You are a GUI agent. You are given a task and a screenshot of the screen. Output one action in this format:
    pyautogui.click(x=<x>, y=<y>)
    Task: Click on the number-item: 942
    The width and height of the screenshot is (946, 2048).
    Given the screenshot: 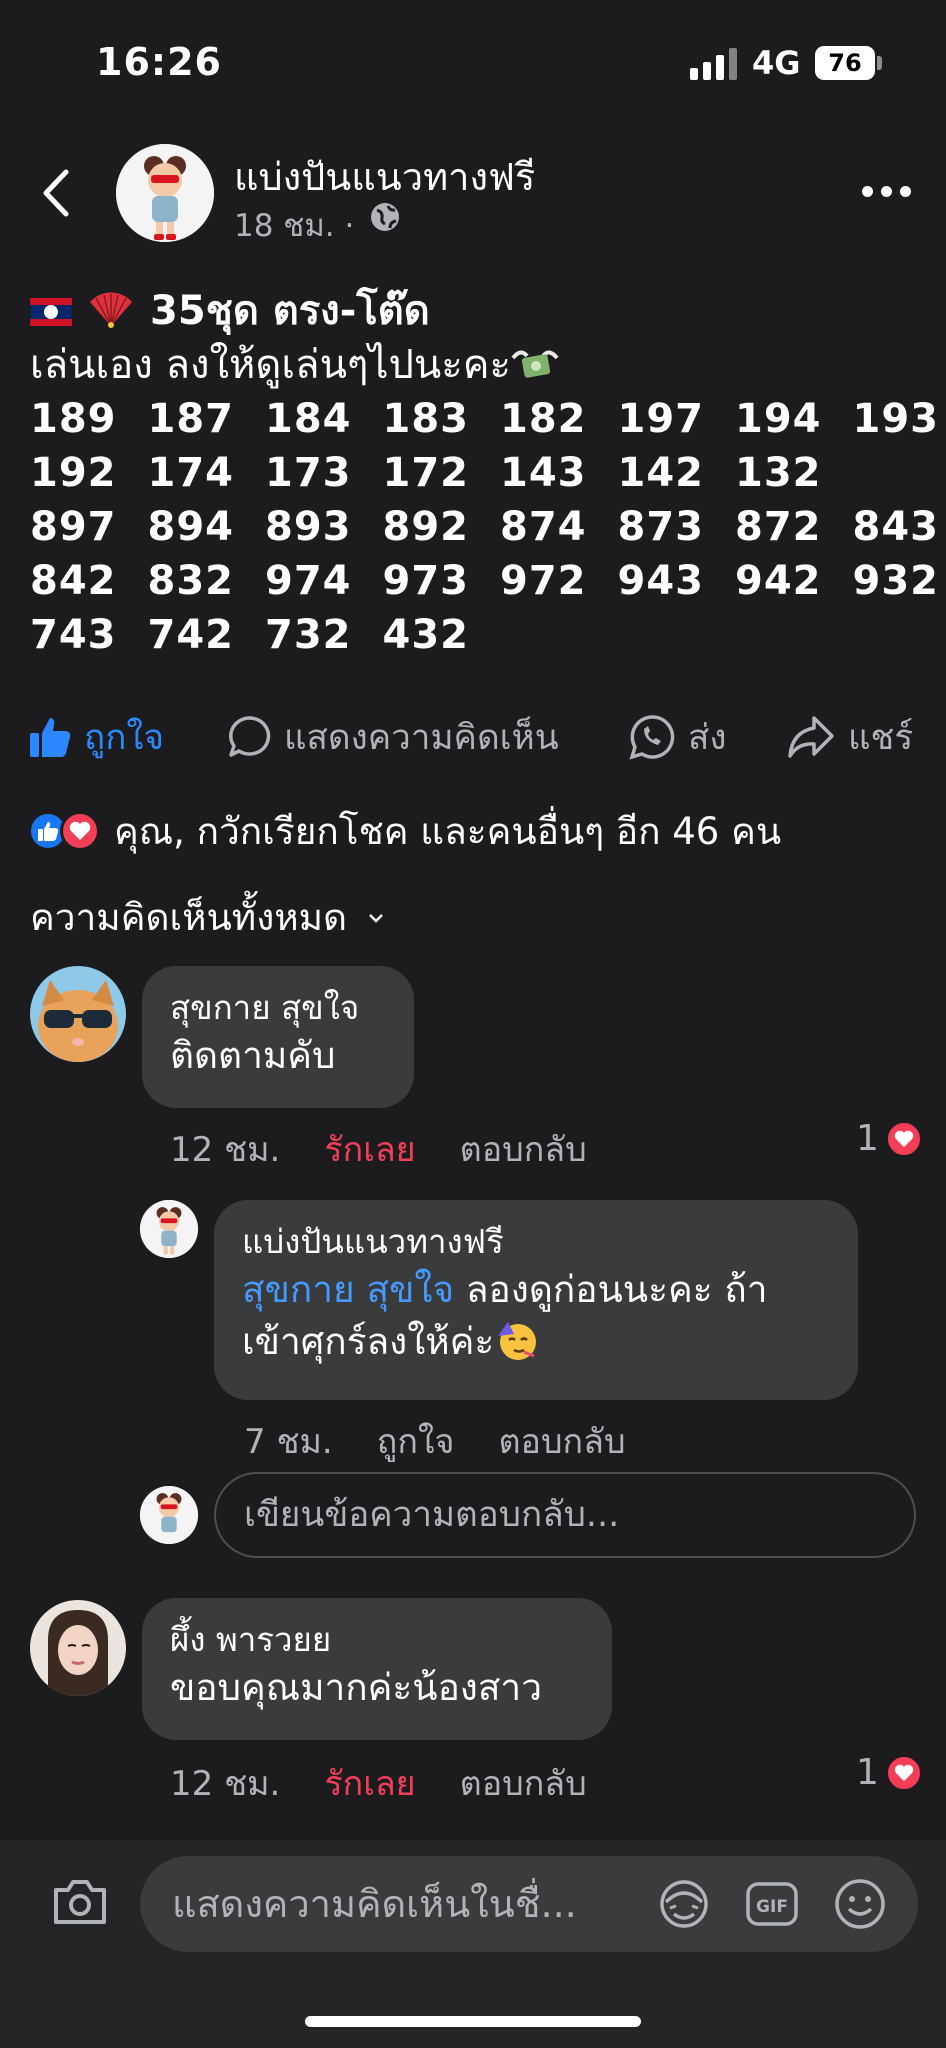 What is the action you would take?
    pyautogui.click(x=778, y=581)
    